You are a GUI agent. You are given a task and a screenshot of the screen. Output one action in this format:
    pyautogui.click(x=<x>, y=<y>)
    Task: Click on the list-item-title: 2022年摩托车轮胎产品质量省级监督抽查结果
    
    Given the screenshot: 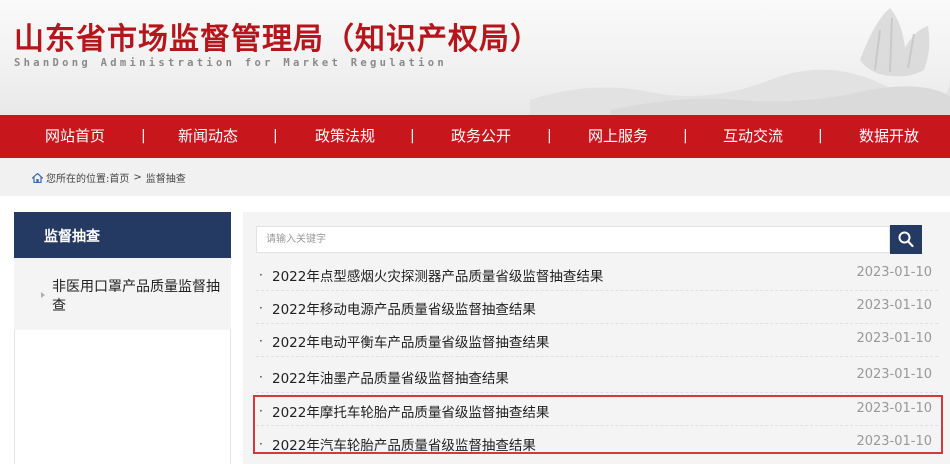 What is the action you would take?
    pyautogui.click(x=410, y=411)
    